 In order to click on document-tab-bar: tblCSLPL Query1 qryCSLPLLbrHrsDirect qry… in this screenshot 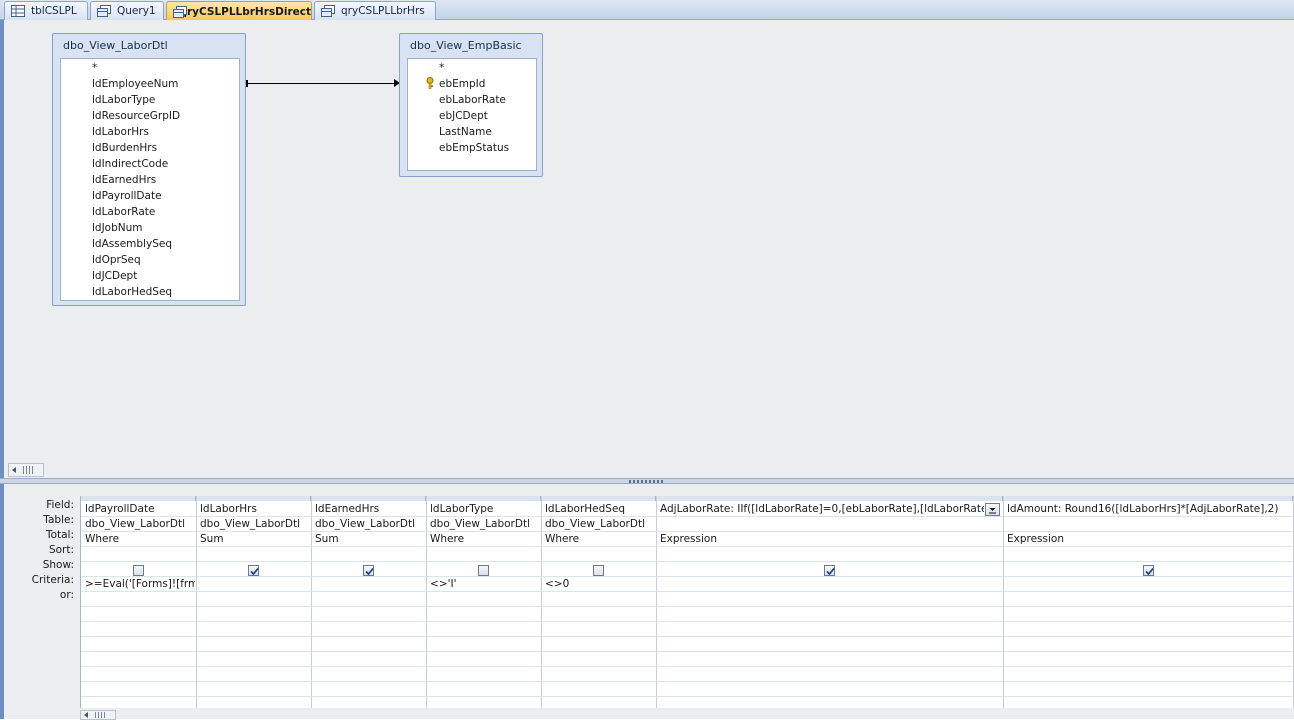, I will do `click(647, 10)`.